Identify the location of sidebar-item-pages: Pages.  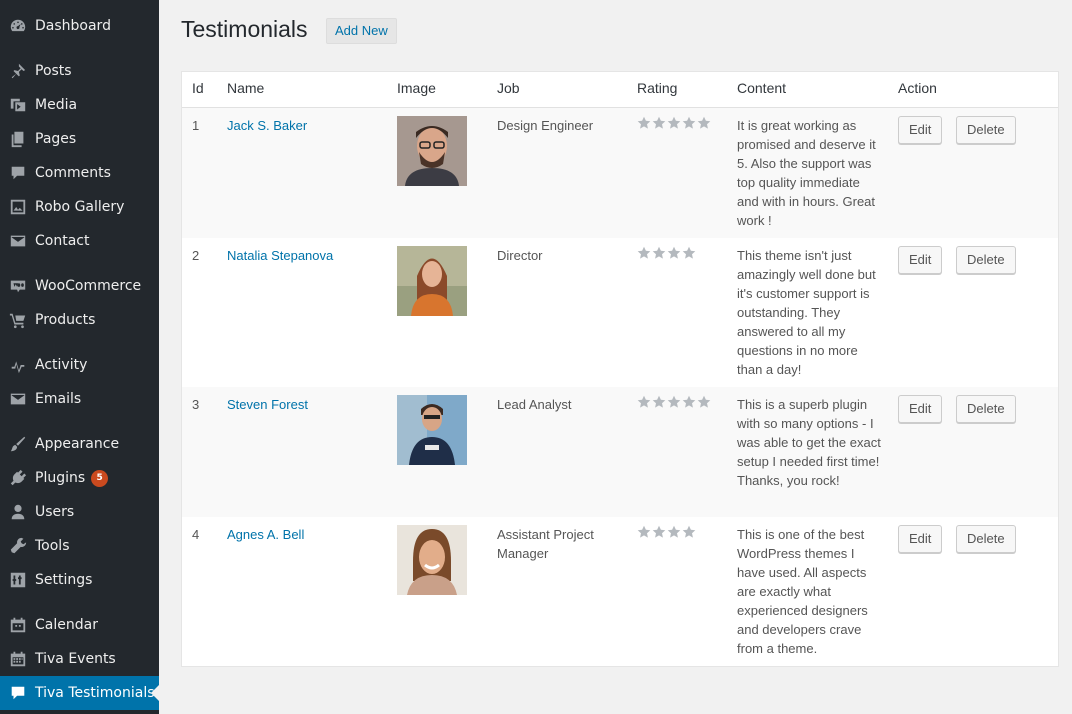
(79, 139).